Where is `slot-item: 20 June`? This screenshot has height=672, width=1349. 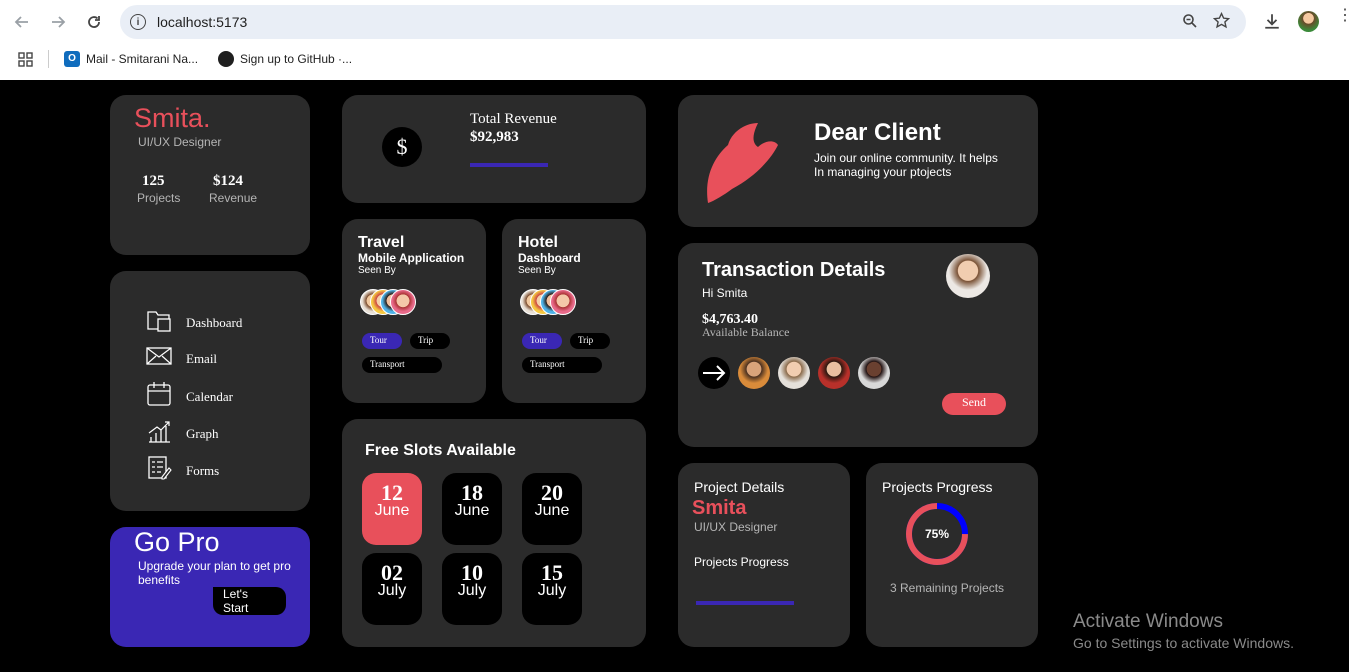 slot-item: 20 June is located at coordinates (552, 509).